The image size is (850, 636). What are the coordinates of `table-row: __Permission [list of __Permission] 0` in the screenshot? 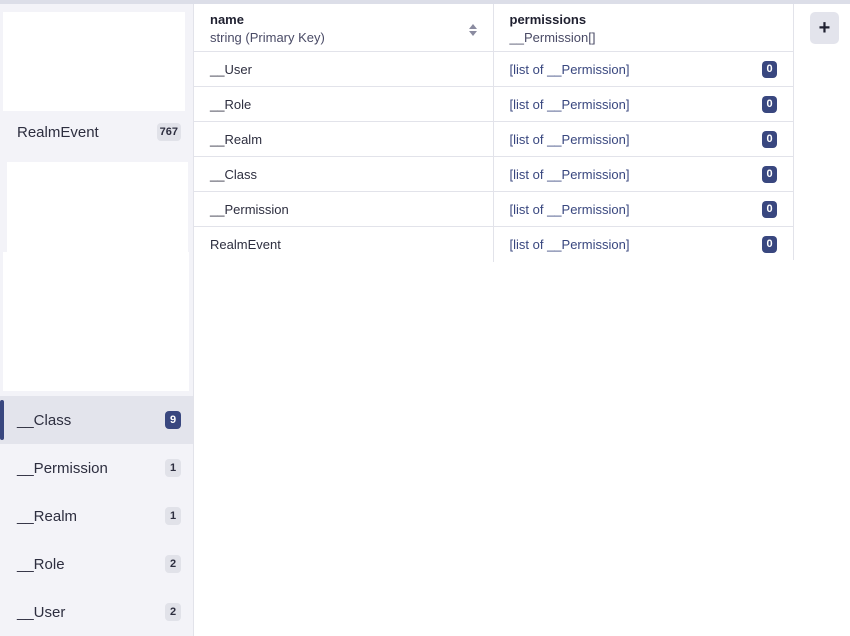 It's located at (493, 209).